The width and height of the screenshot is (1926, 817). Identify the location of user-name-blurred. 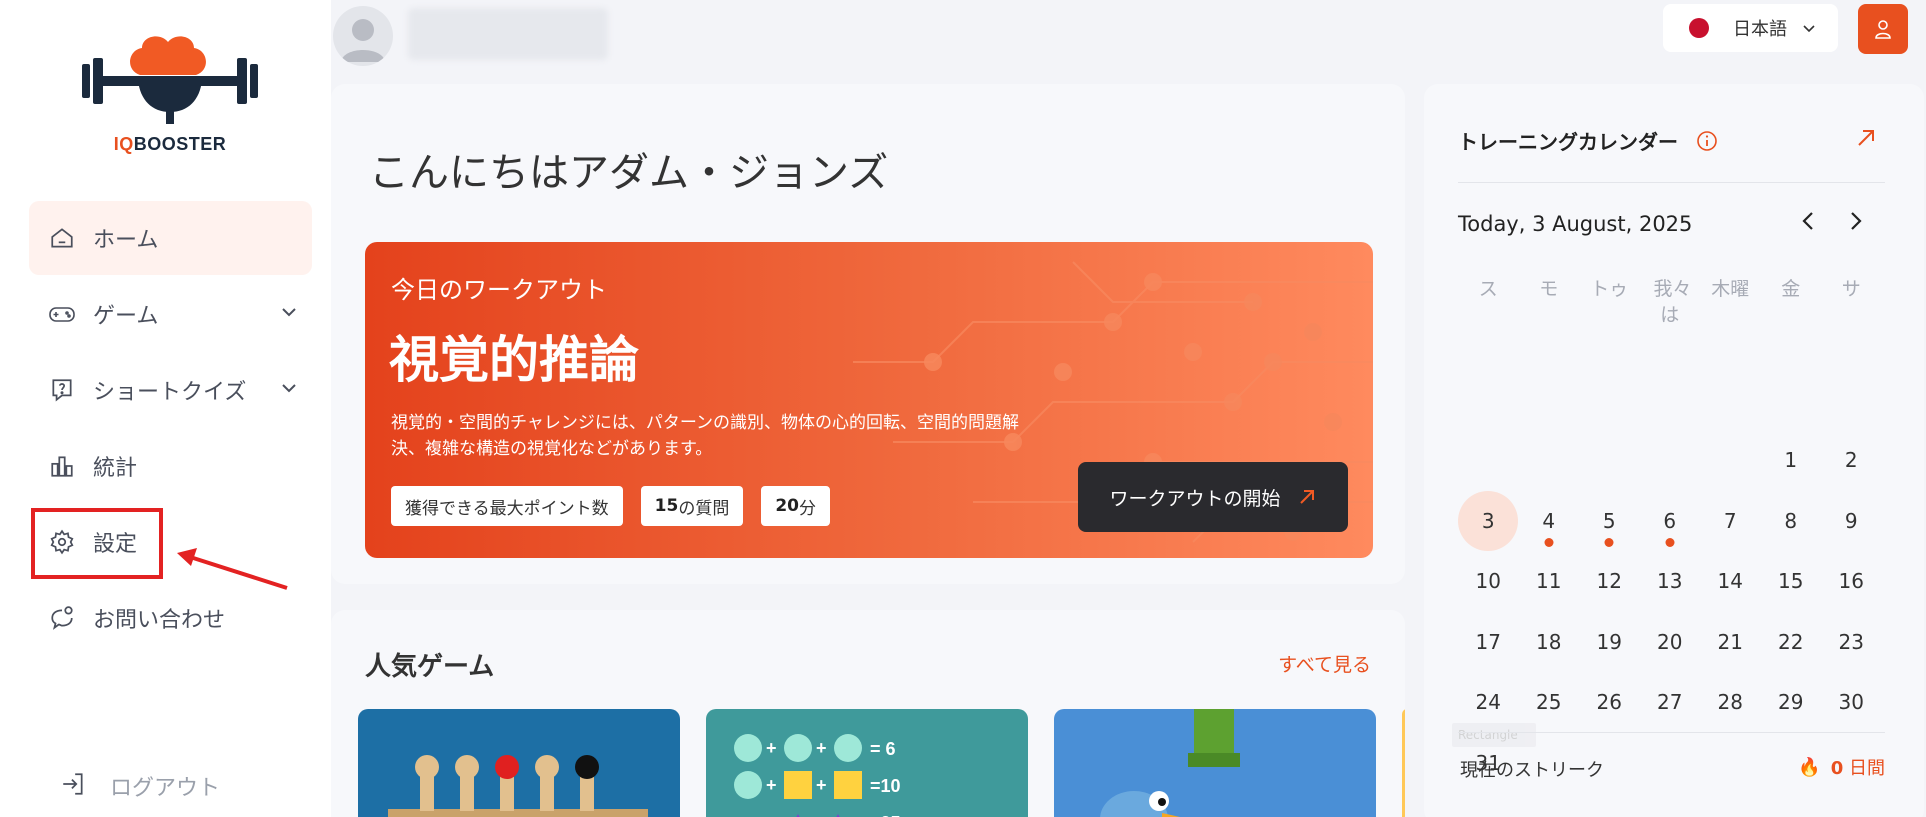
(508, 34).